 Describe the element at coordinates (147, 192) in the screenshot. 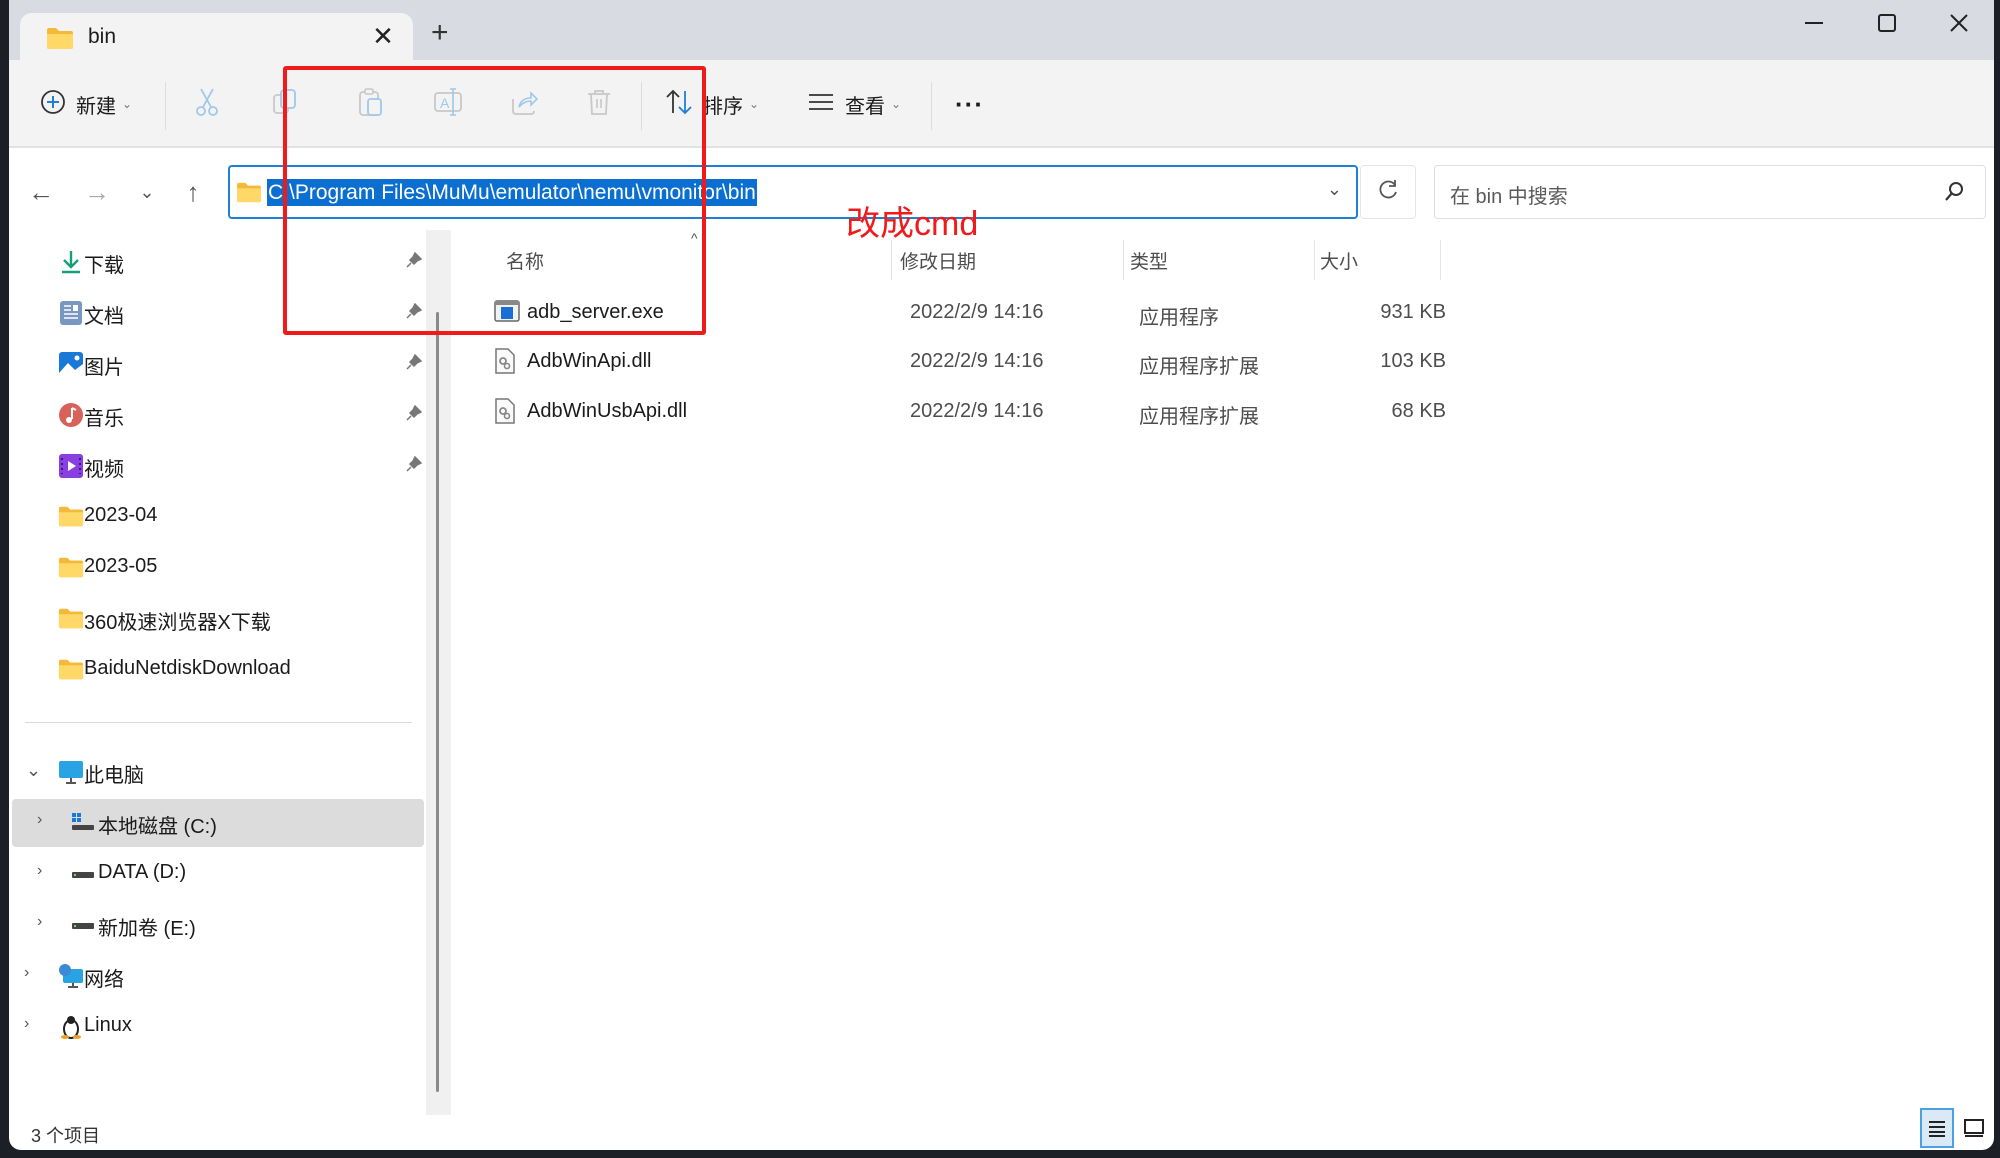

I see `recent-locations-button: ⌄` at that location.